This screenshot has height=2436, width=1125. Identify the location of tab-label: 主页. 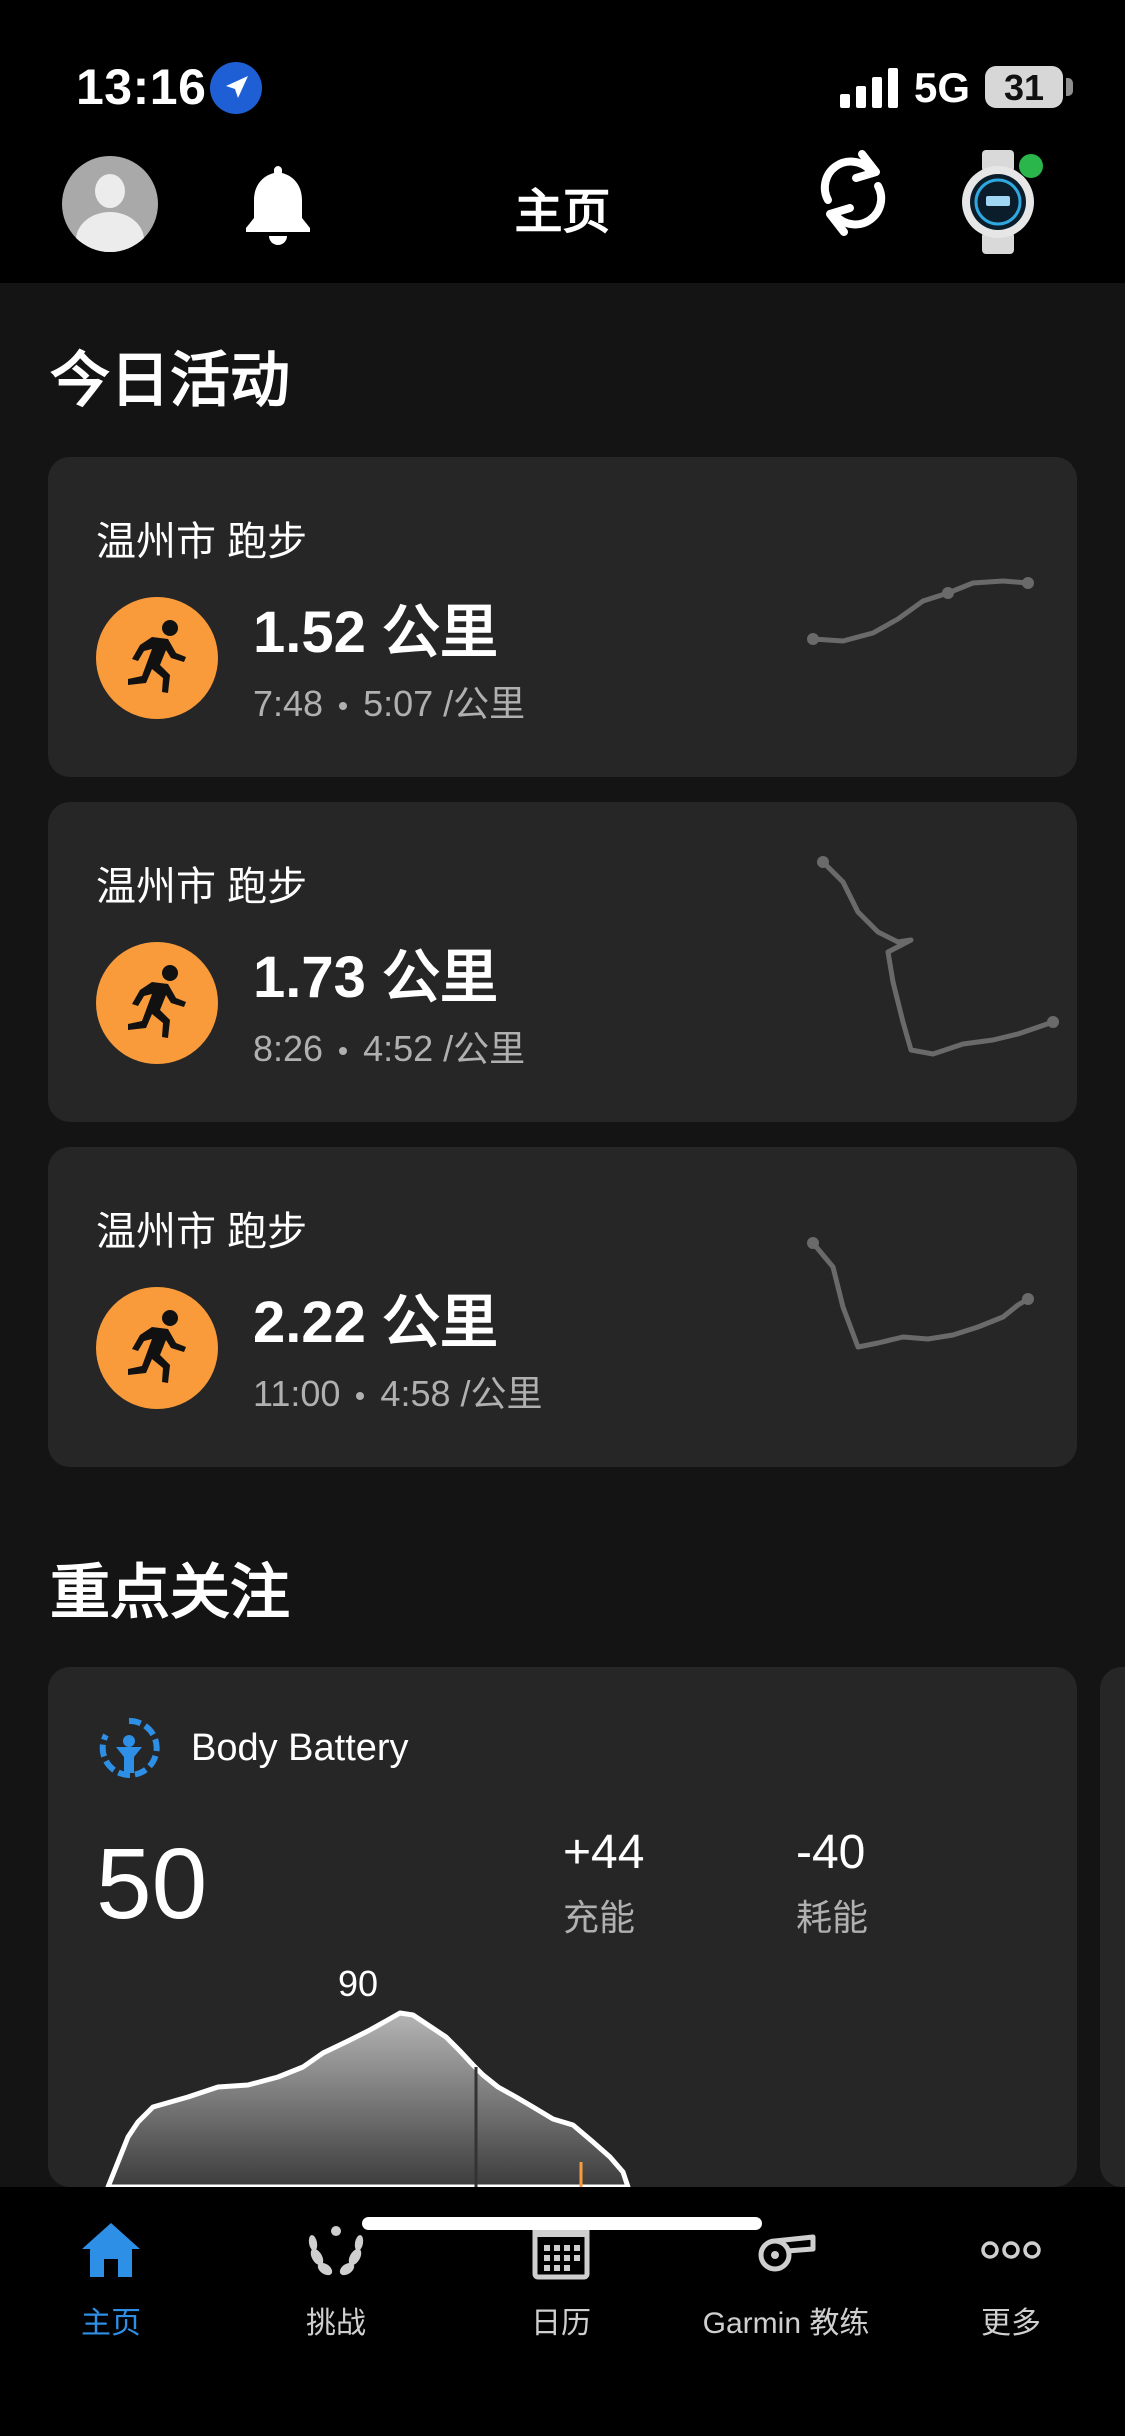
(111, 2323).